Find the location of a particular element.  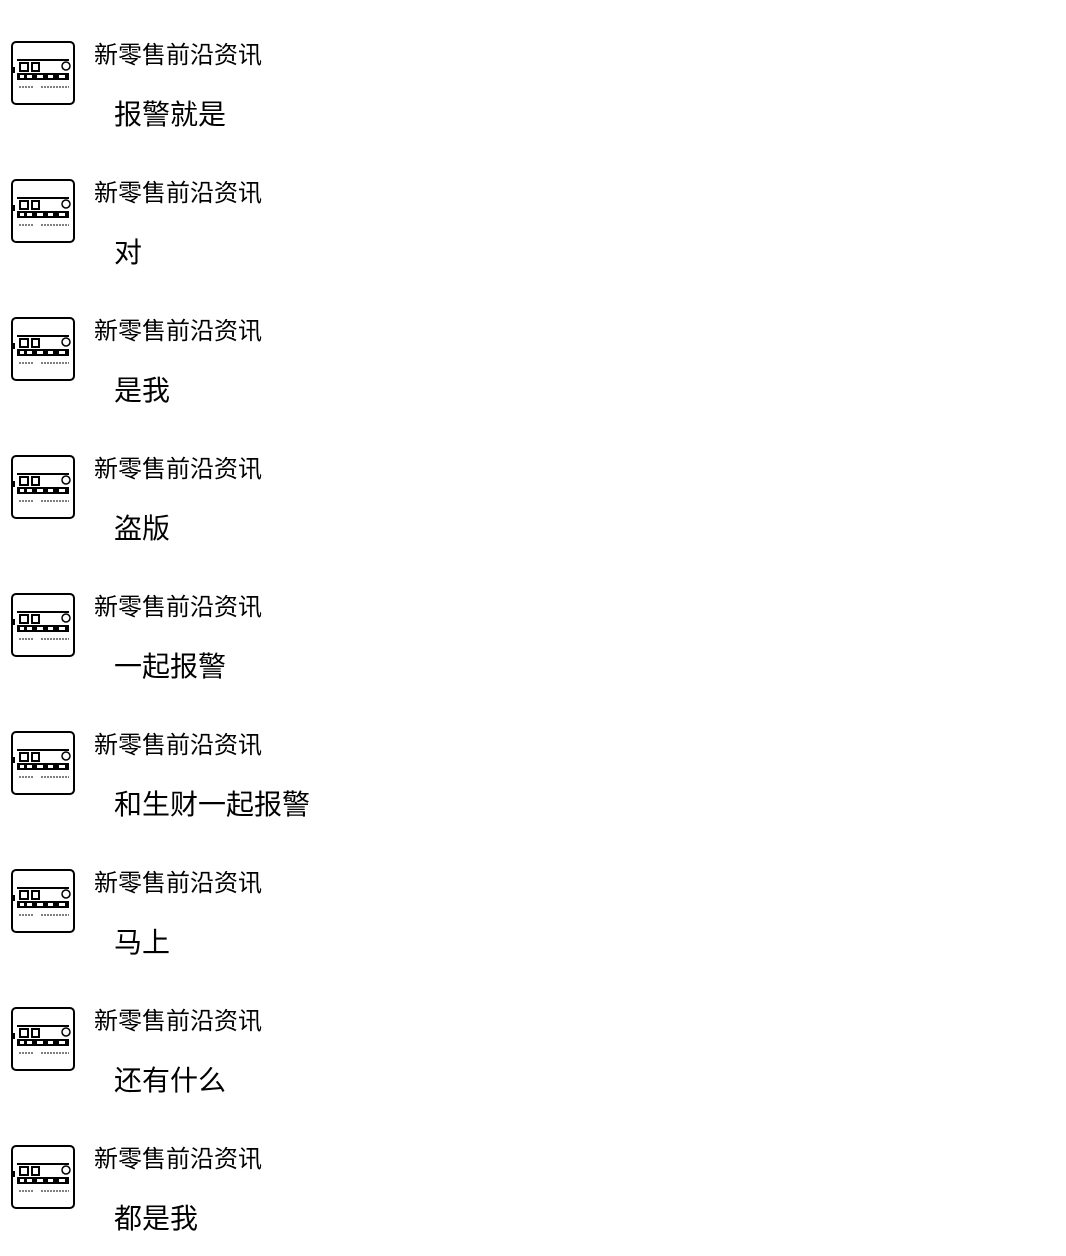

message-text: 和生财一起报警 is located at coordinates (212, 805).